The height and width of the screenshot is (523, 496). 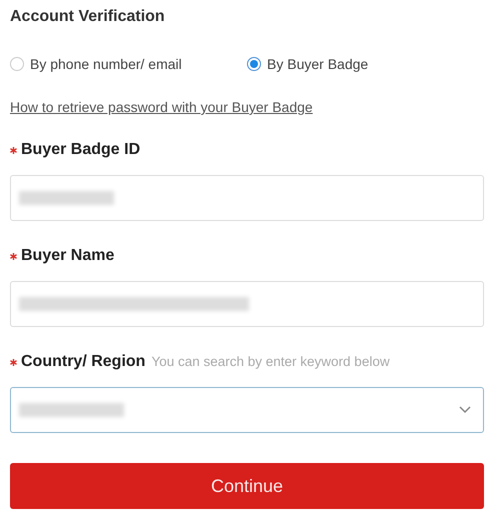 What do you see at coordinates (83, 362) in the screenshot?
I see `field-label: Country/ Region` at bounding box center [83, 362].